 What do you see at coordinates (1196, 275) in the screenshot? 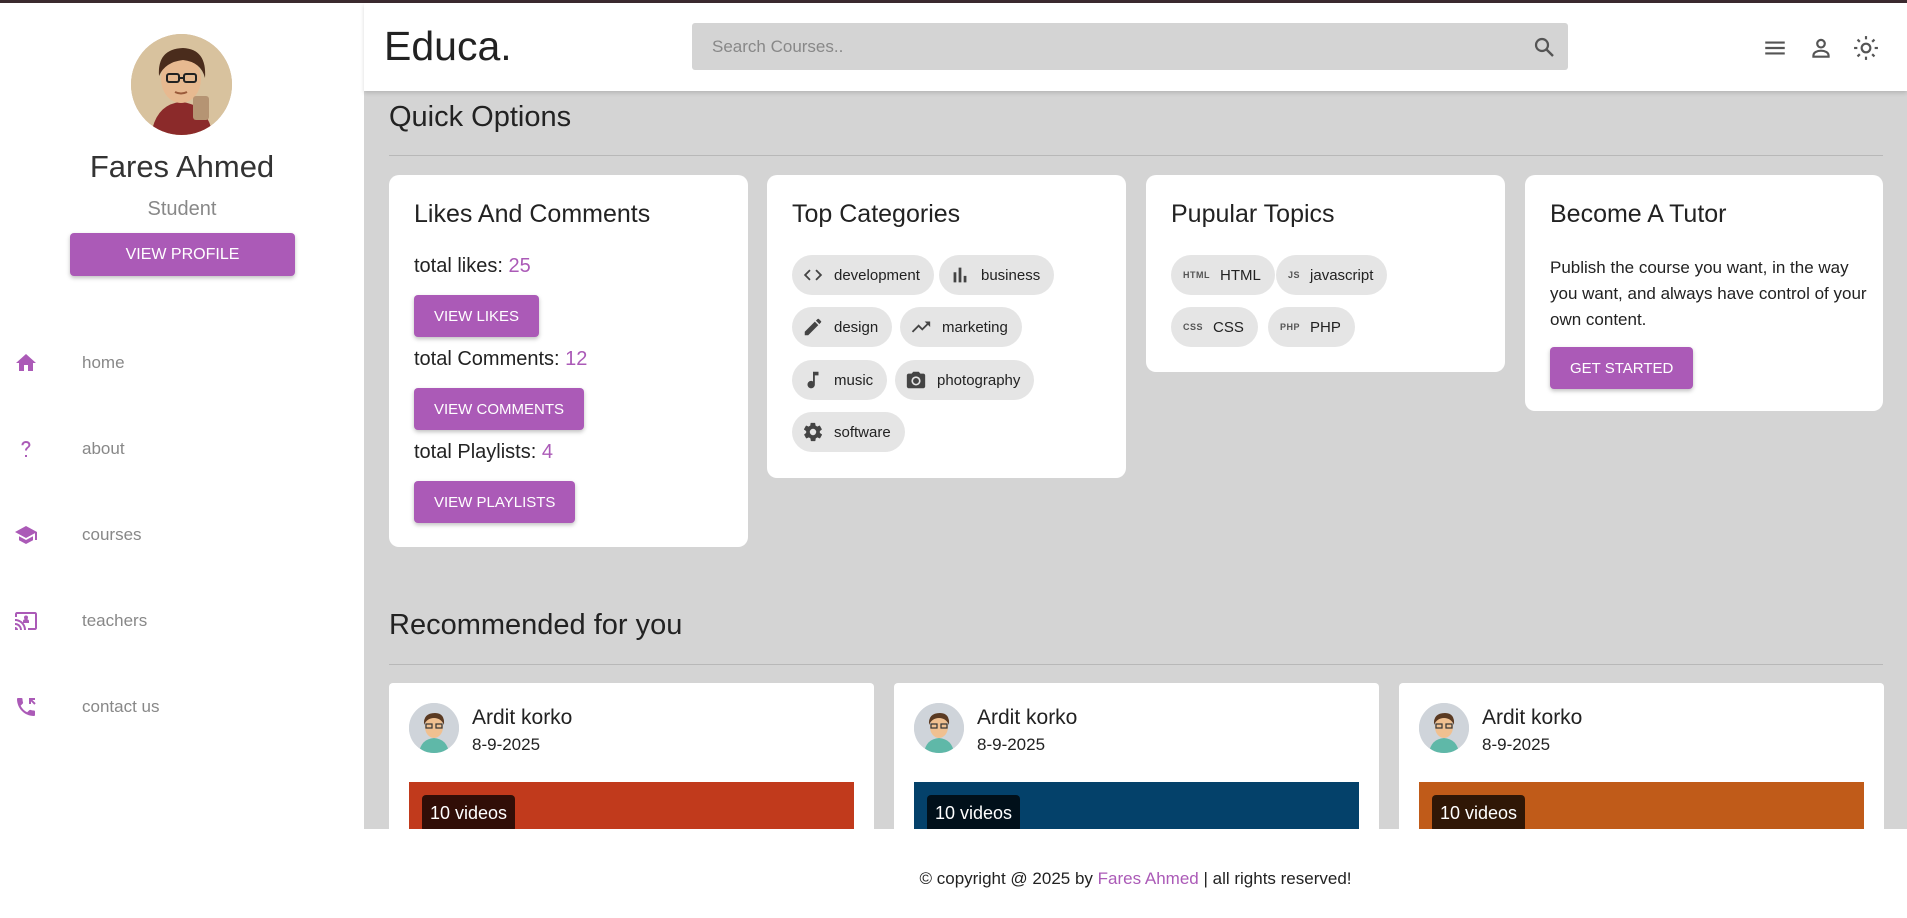
I see `html-icon: HTML` at bounding box center [1196, 275].